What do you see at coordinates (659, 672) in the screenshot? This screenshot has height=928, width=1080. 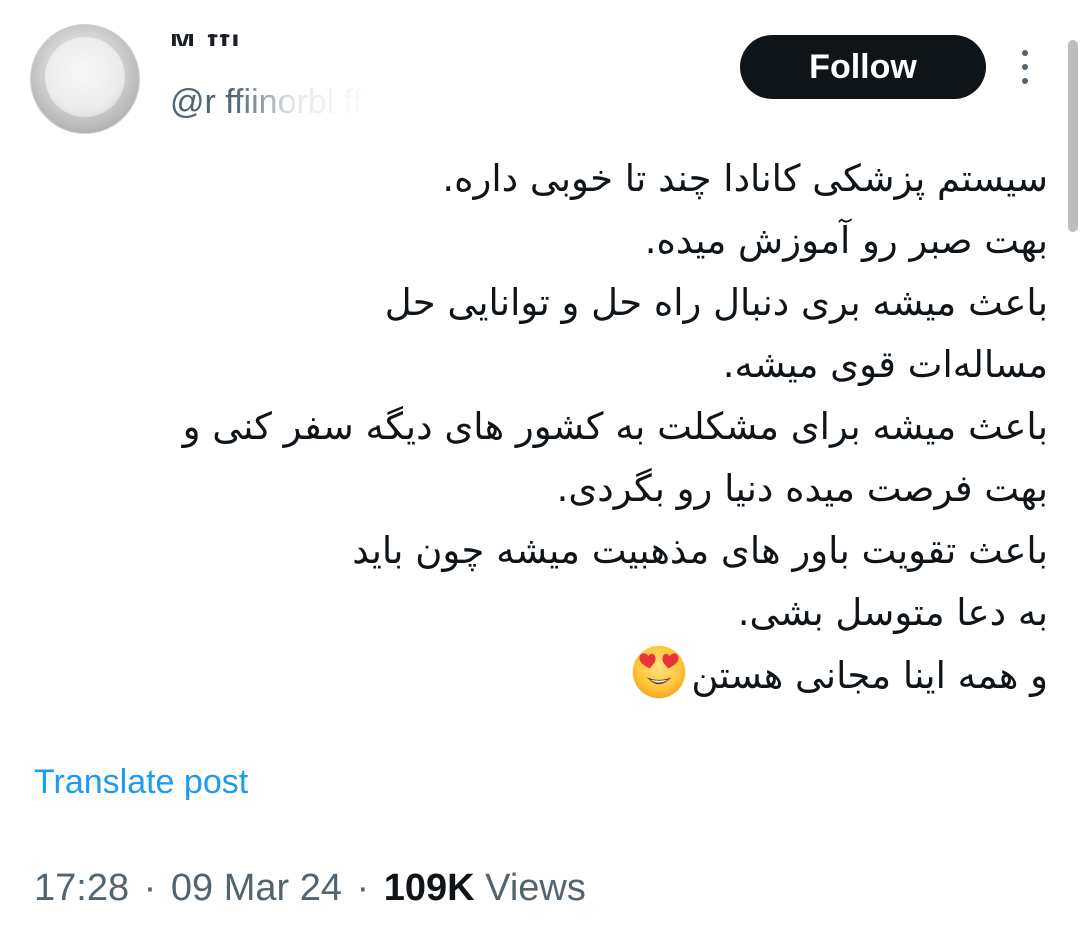 I see `heart-eyes-emoji-icon` at bounding box center [659, 672].